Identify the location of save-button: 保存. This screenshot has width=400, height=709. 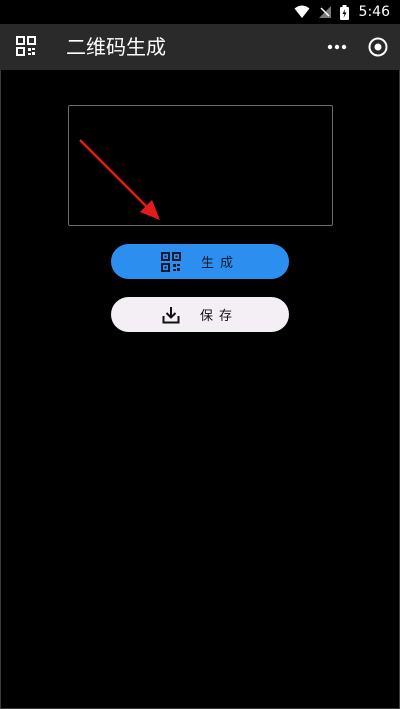
(200, 314).